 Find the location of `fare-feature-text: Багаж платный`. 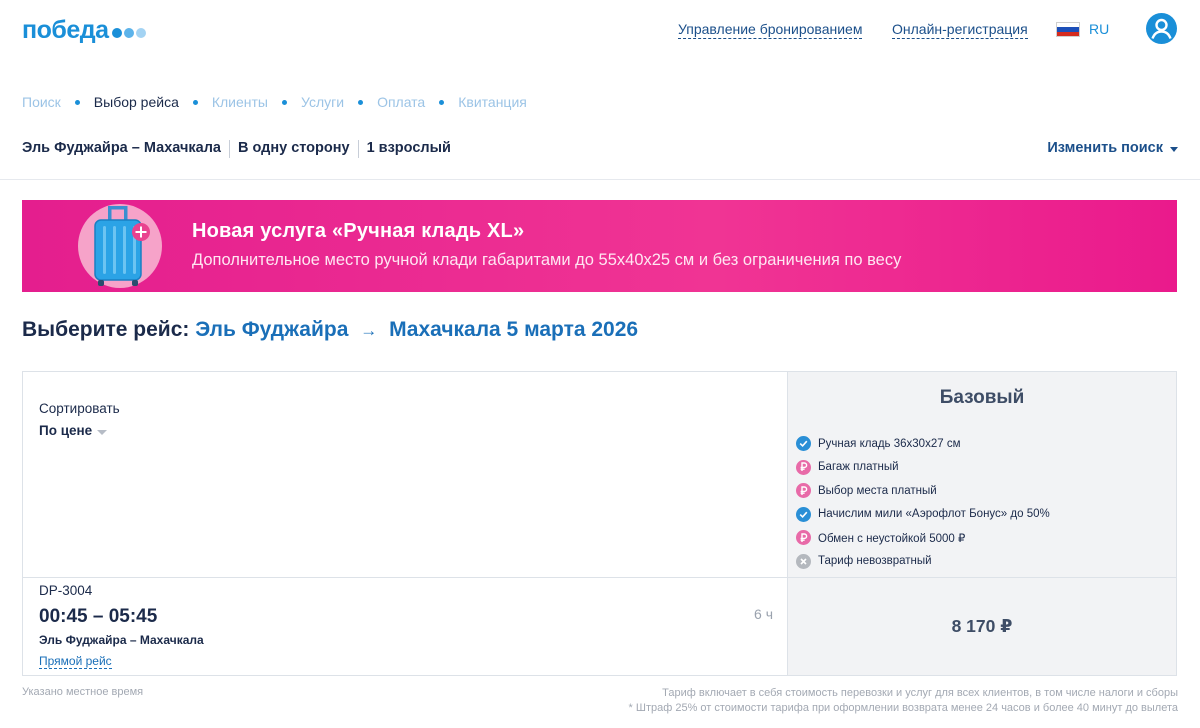

fare-feature-text: Багаж платный is located at coordinates (858, 467).